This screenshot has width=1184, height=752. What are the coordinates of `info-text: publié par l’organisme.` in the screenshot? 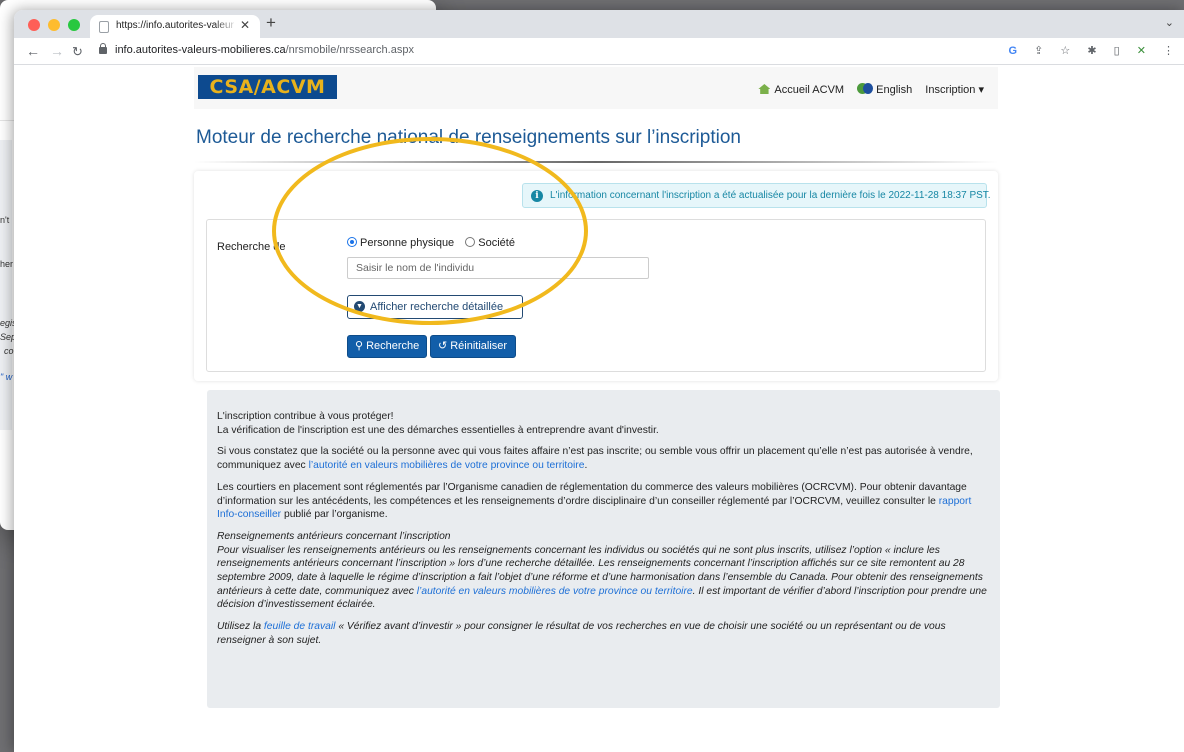 It's located at (334, 515).